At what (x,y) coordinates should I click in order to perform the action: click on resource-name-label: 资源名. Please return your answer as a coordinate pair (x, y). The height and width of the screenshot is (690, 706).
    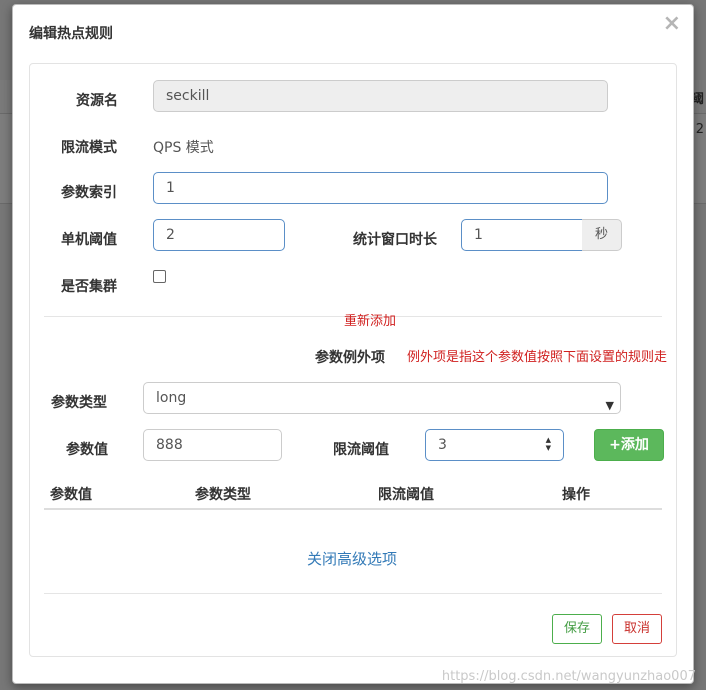
    Looking at the image, I should click on (97, 101).